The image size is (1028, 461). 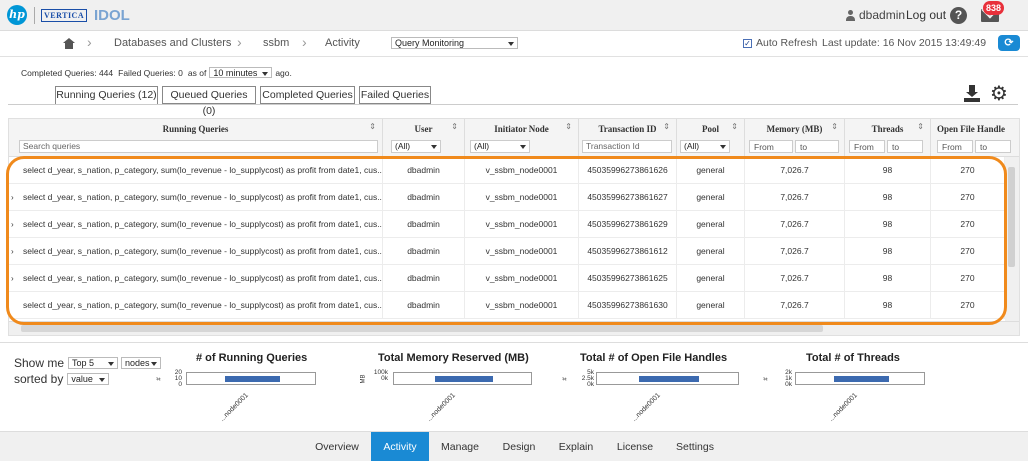 I want to click on sort-value: value, so click(x=82, y=379).